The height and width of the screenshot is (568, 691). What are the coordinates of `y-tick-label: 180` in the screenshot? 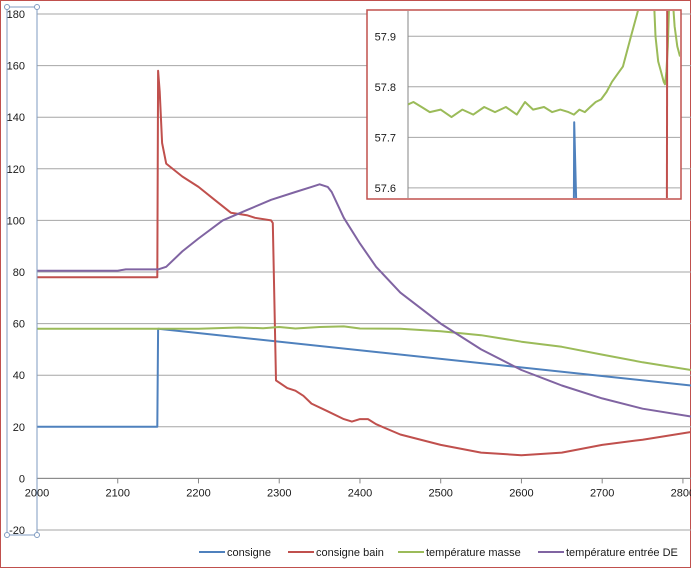 It's located at (16, 15).